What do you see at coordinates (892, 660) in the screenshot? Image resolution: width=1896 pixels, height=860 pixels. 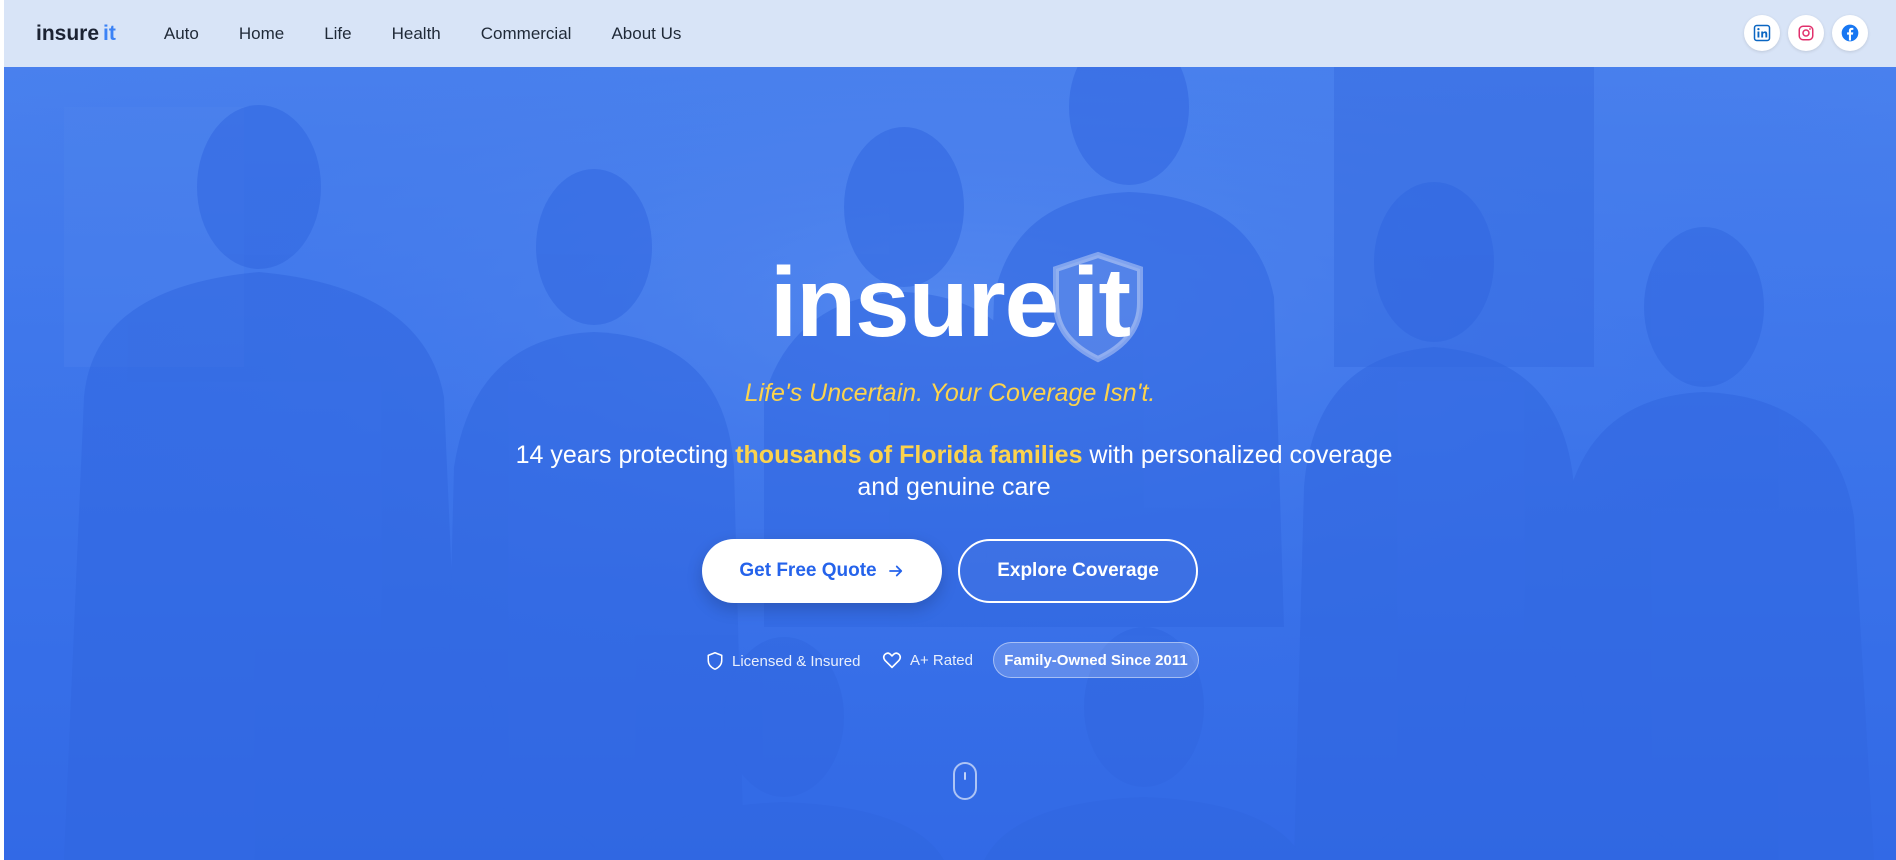 I see `heart-icon` at bounding box center [892, 660].